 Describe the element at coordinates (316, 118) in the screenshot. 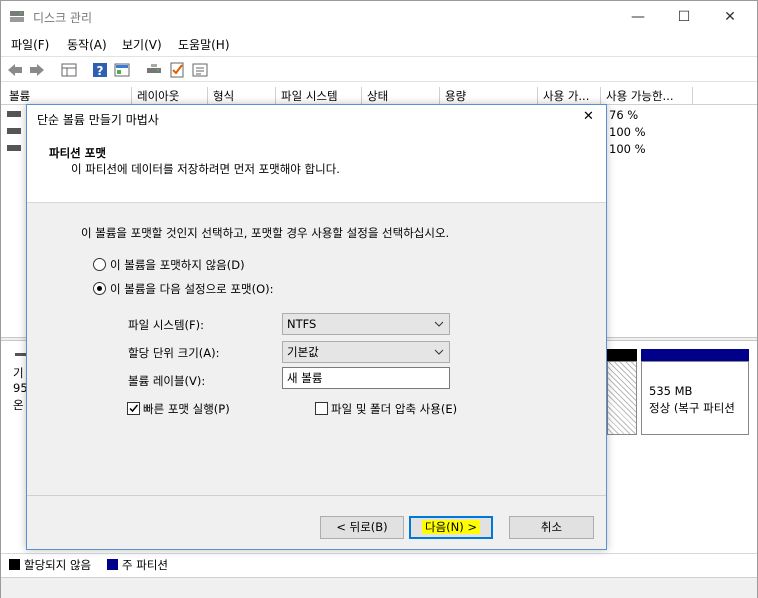

I see `dialog-title-bar: 단순 볼륨 만들기 마법사 ✕` at that location.